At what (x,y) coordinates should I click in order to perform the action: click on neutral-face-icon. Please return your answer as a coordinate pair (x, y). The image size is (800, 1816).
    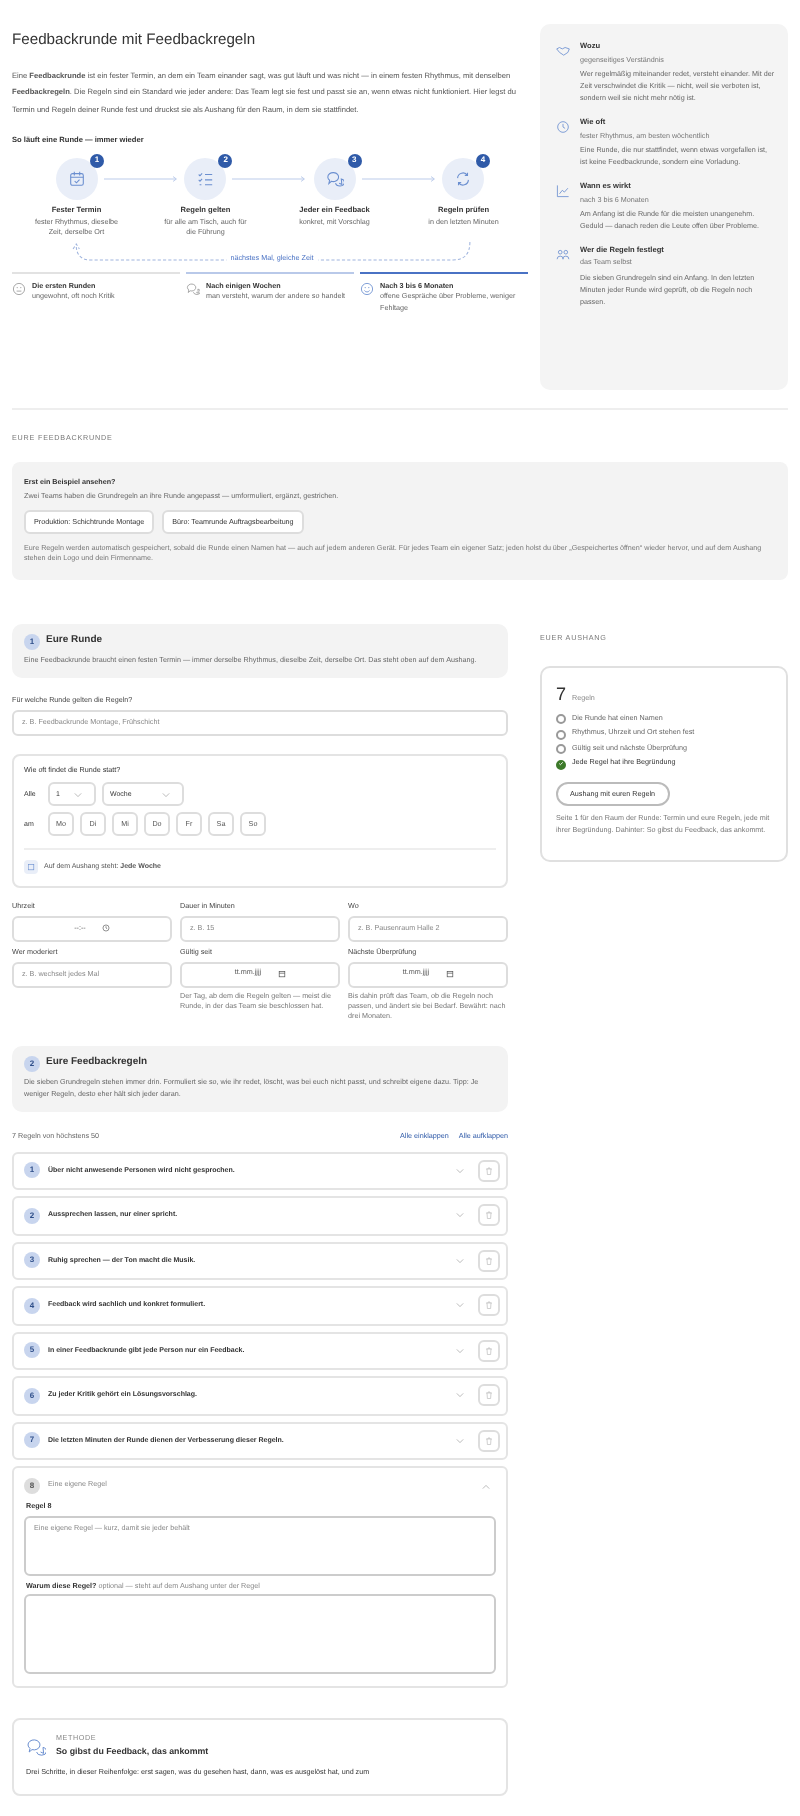
    Looking at the image, I should click on (19, 288).